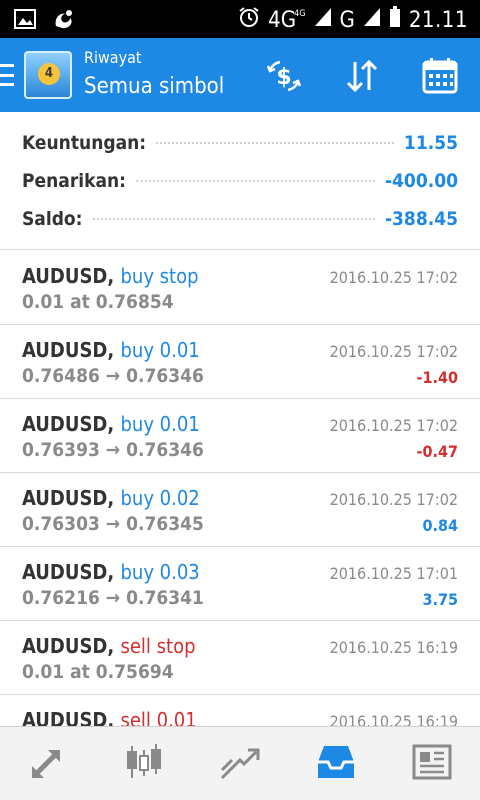 The width and height of the screenshot is (480, 800). I want to click on nav-news, so click(432, 763).